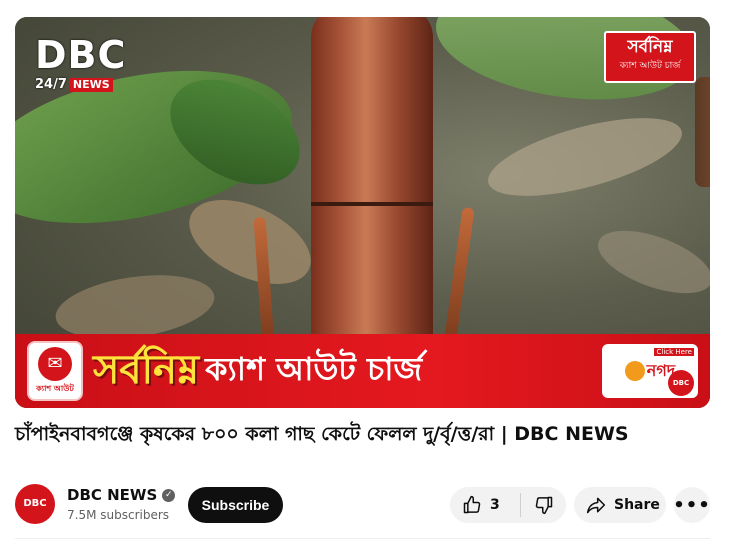 This screenshot has width=730, height=542. What do you see at coordinates (372, 204) in the screenshot?
I see `trunk-cut-mark` at bounding box center [372, 204].